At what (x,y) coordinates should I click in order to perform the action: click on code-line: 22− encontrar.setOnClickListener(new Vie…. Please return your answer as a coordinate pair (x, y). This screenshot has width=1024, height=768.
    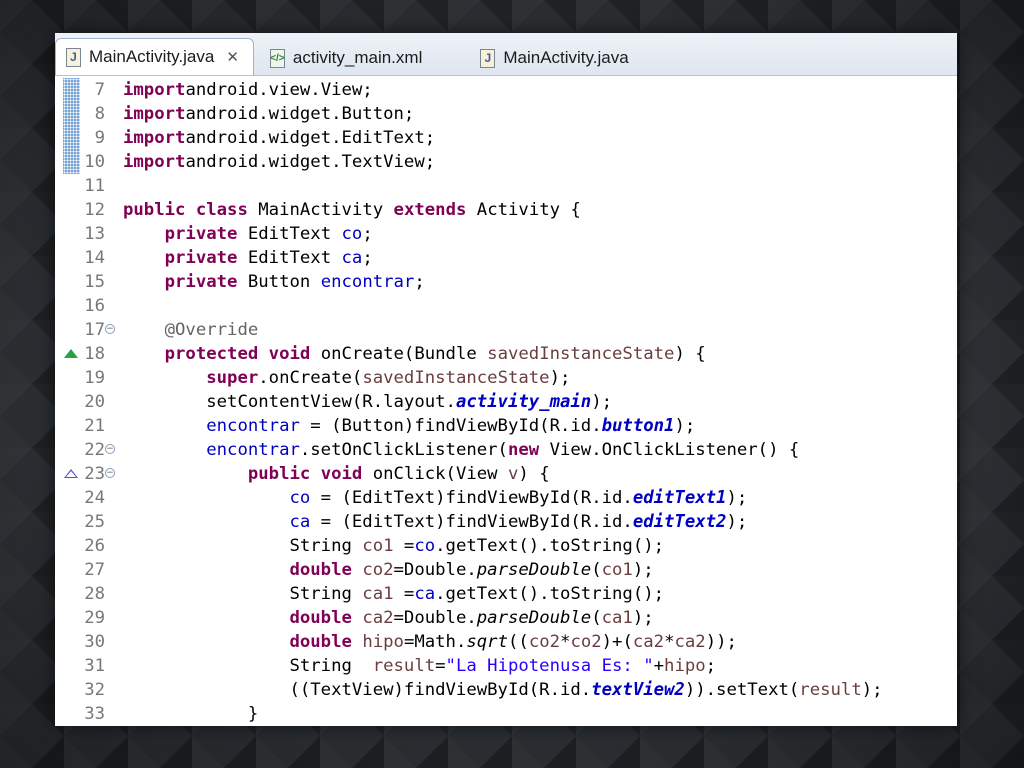
    Looking at the image, I should click on (506, 450).